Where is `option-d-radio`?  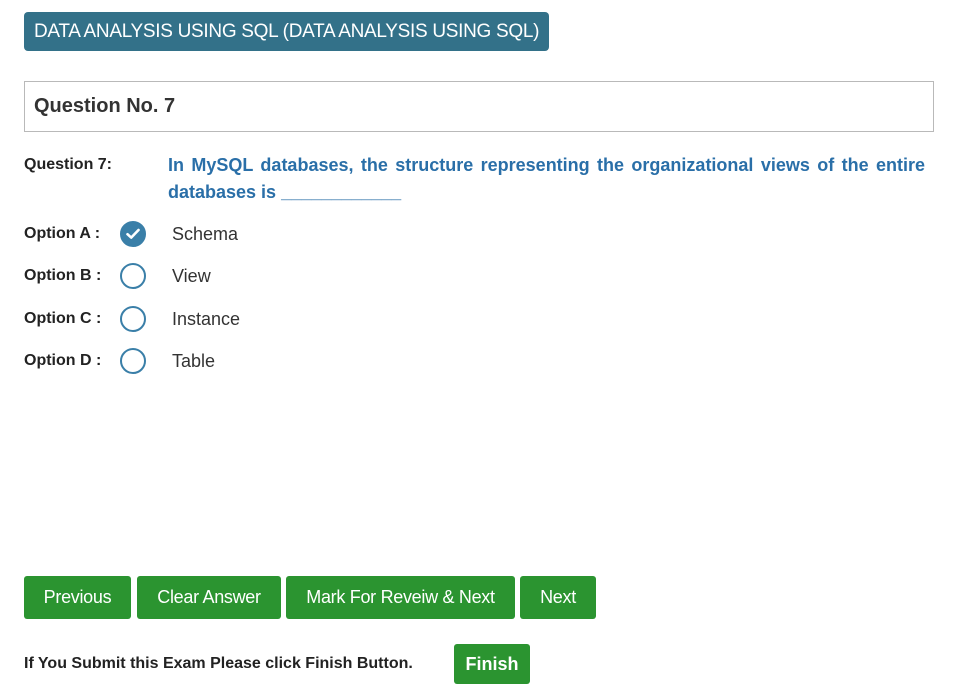 option-d-radio is located at coordinates (133, 361).